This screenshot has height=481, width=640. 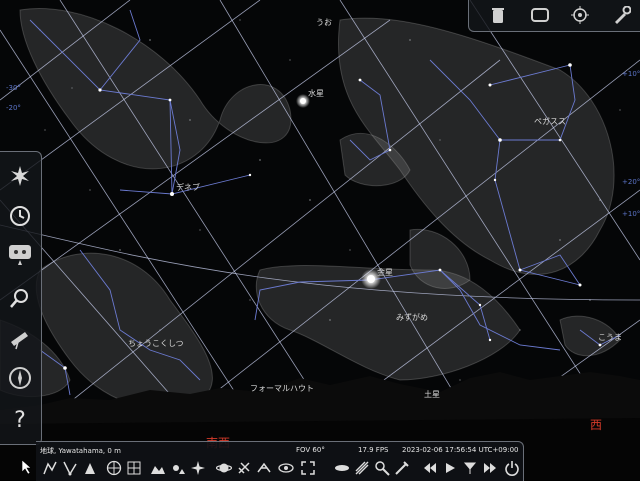 I want to click on location-text: 地球, Yawatahama, 0 m, so click(x=80, y=451).